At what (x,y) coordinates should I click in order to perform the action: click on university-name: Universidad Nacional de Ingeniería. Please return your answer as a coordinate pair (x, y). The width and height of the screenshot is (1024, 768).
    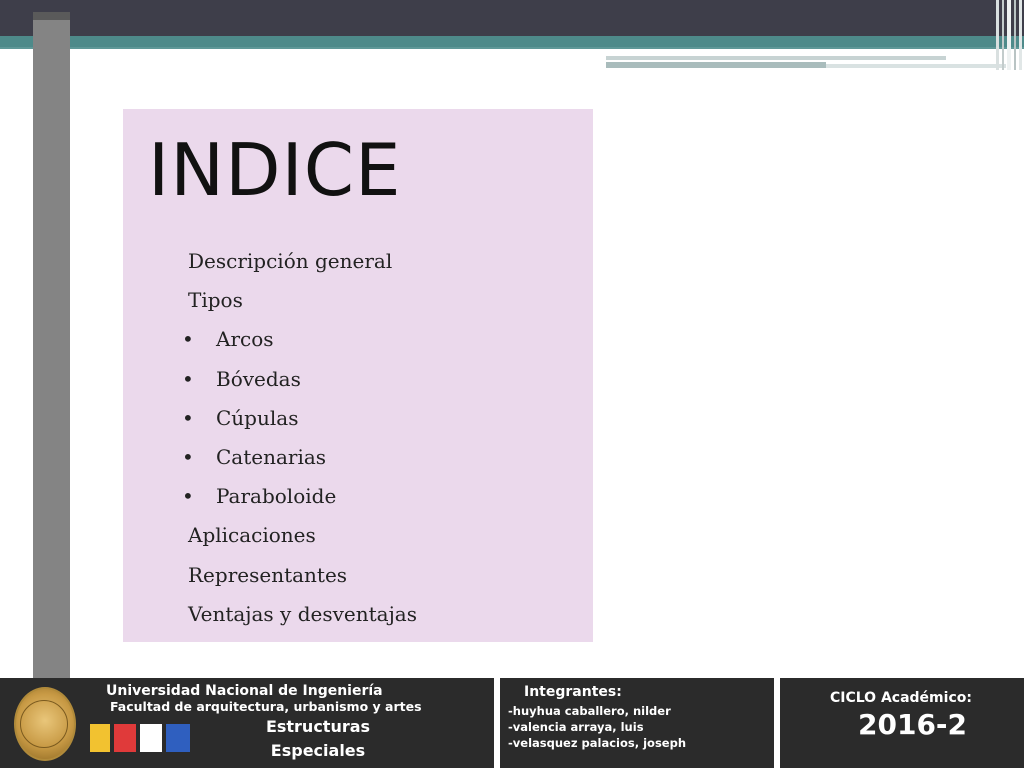
    Looking at the image, I should click on (244, 691).